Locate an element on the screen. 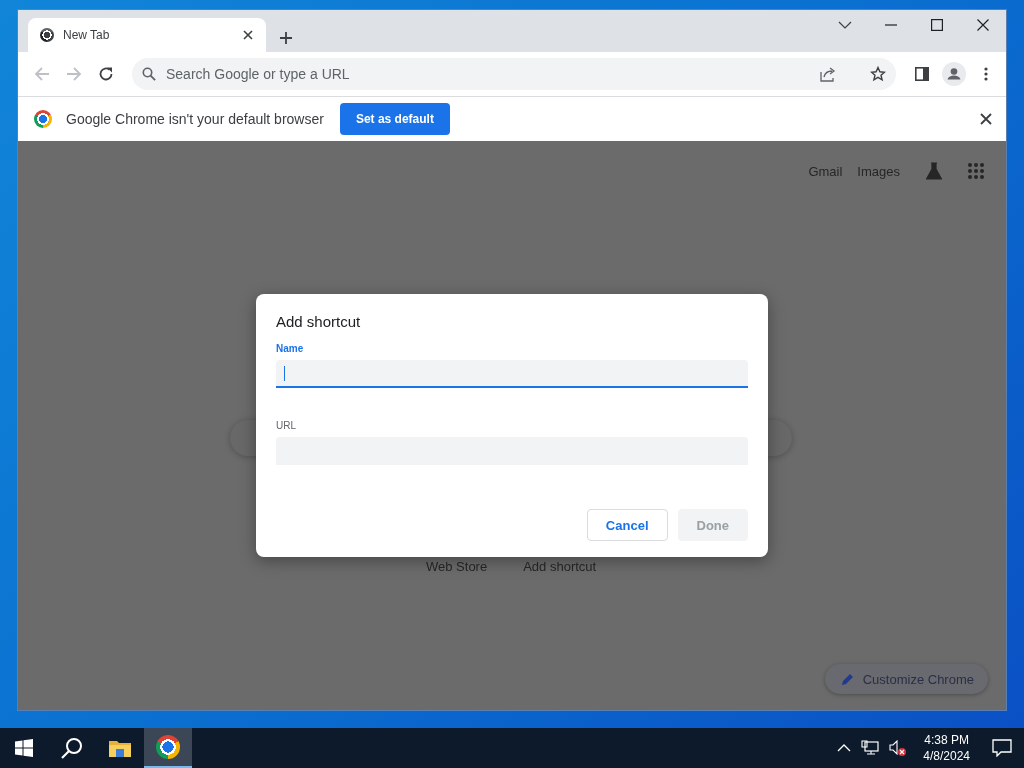 The height and width of the screenshot is (768, 1024). field-label: Name is located at coordinates (290, 348).